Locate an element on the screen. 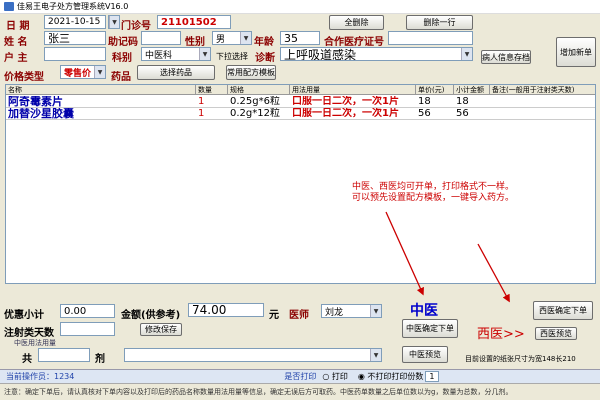 The height and width of the screenshot is (400, 600). col-price: 单价(元) is located at coordinates (435, 90).